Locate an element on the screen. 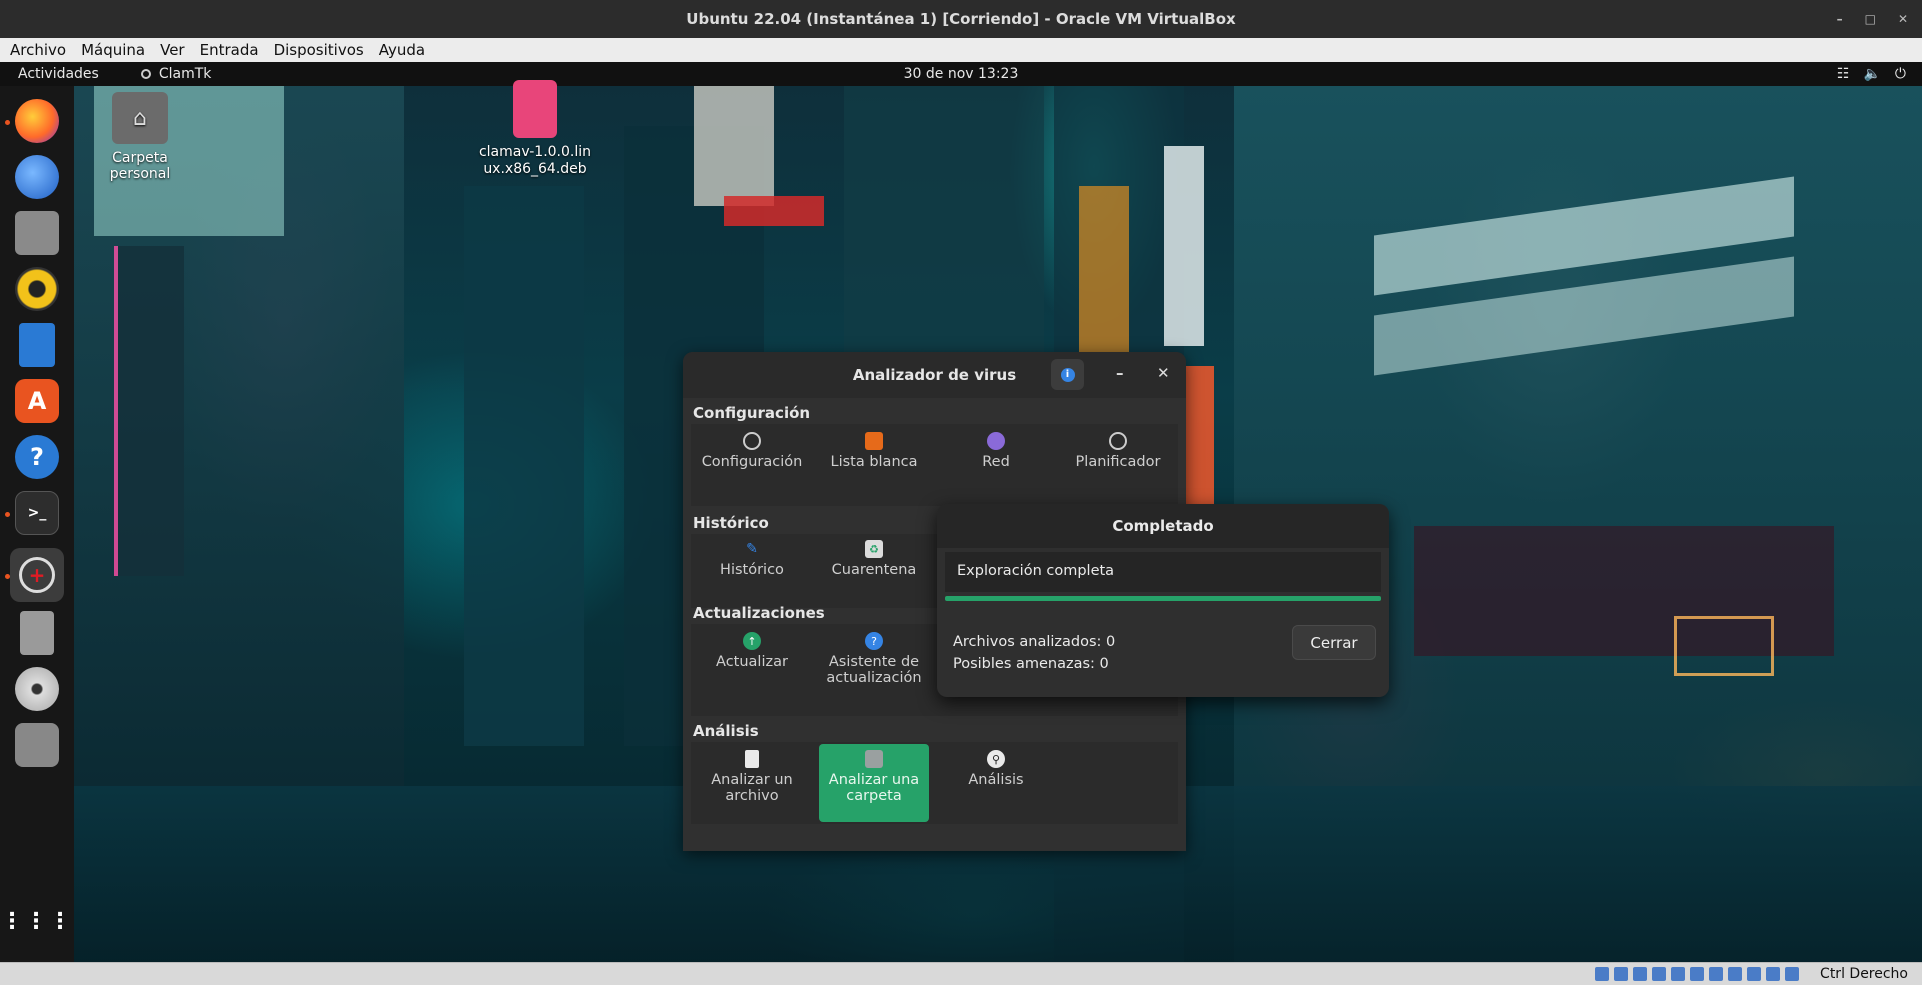 The width and height of the screenshot is (1922, 985). scheduler-icon is located at coordinates (1118, 441).